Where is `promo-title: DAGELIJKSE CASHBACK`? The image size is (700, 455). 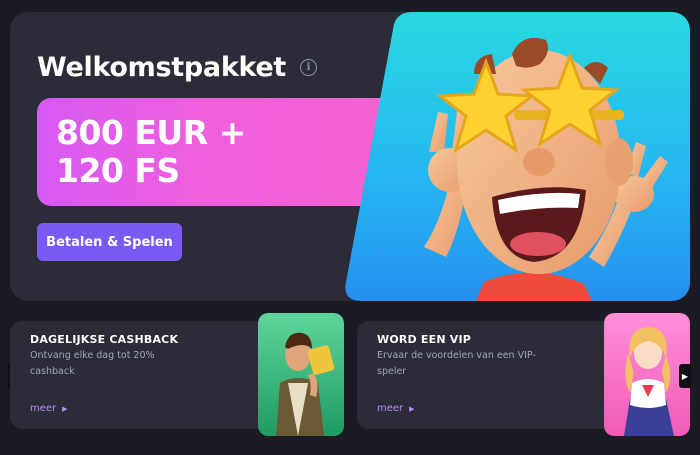 promo-title: DAGELIJKSE CASHBACK is located at coordinates (104, 339).